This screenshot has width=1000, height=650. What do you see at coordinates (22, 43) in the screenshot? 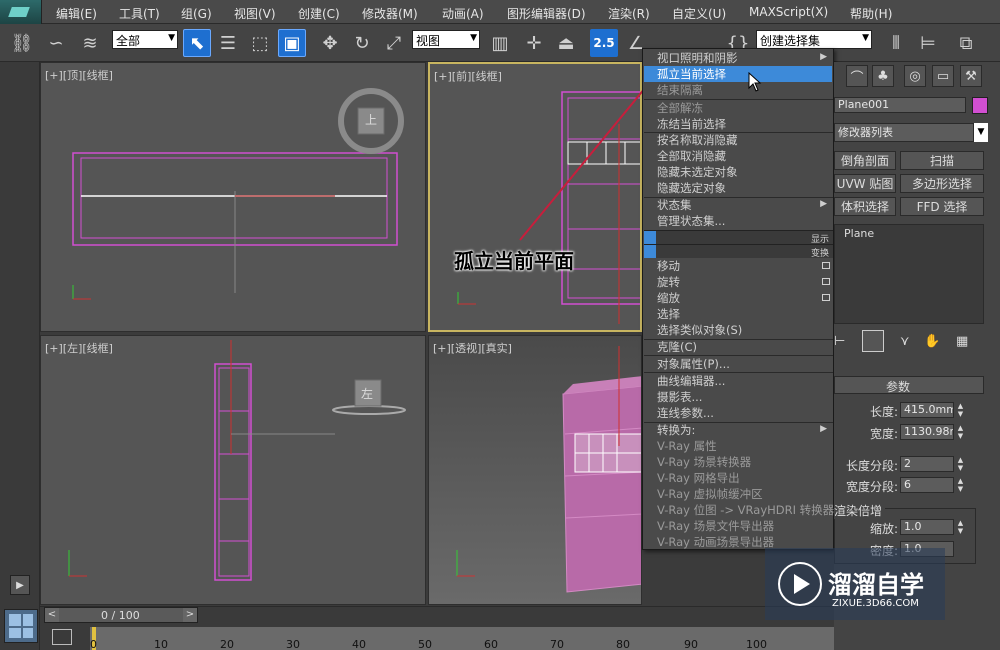
I see `link-icon: ⛓` at bounding box center [22, 43].